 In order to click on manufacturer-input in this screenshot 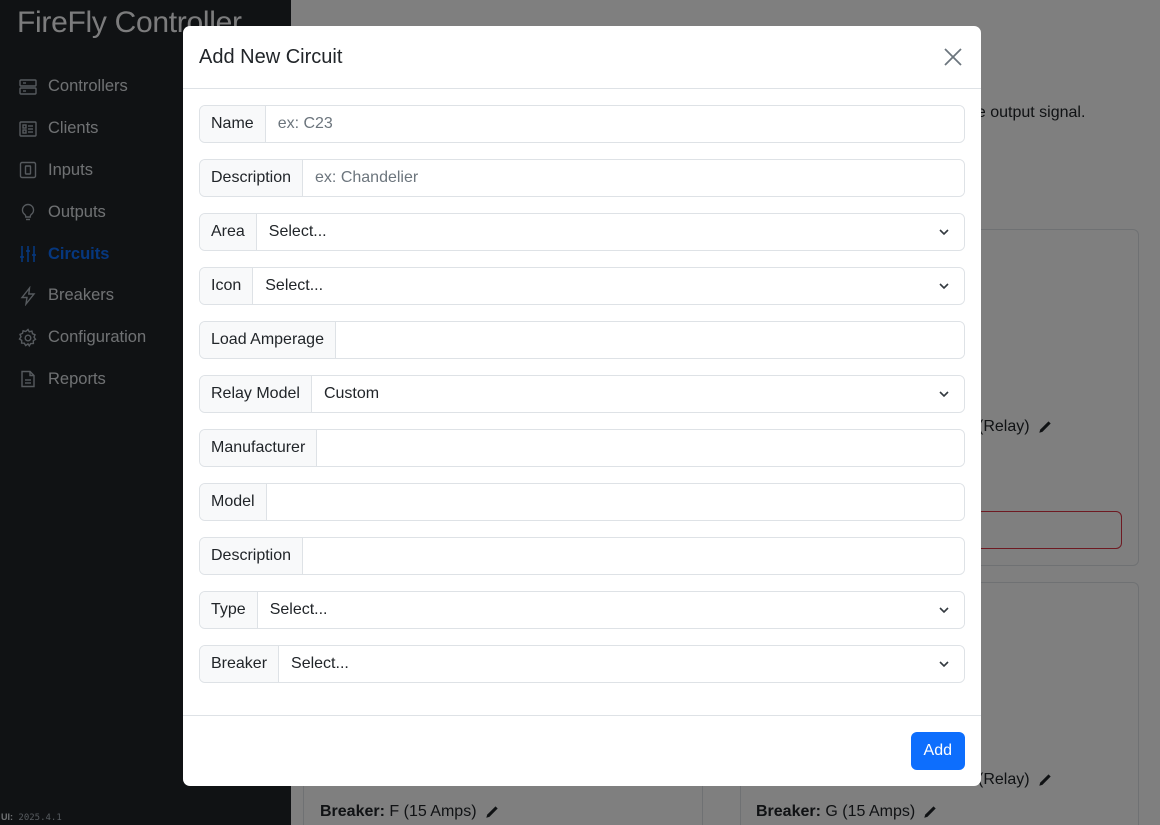, I will do `click(640, 448)`.